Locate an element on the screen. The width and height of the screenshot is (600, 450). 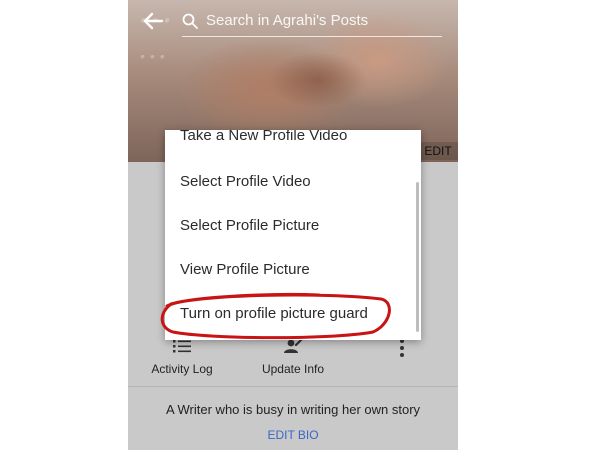
top-bar: Search in Agrahi's Posts is located at coordinates (293, 22).